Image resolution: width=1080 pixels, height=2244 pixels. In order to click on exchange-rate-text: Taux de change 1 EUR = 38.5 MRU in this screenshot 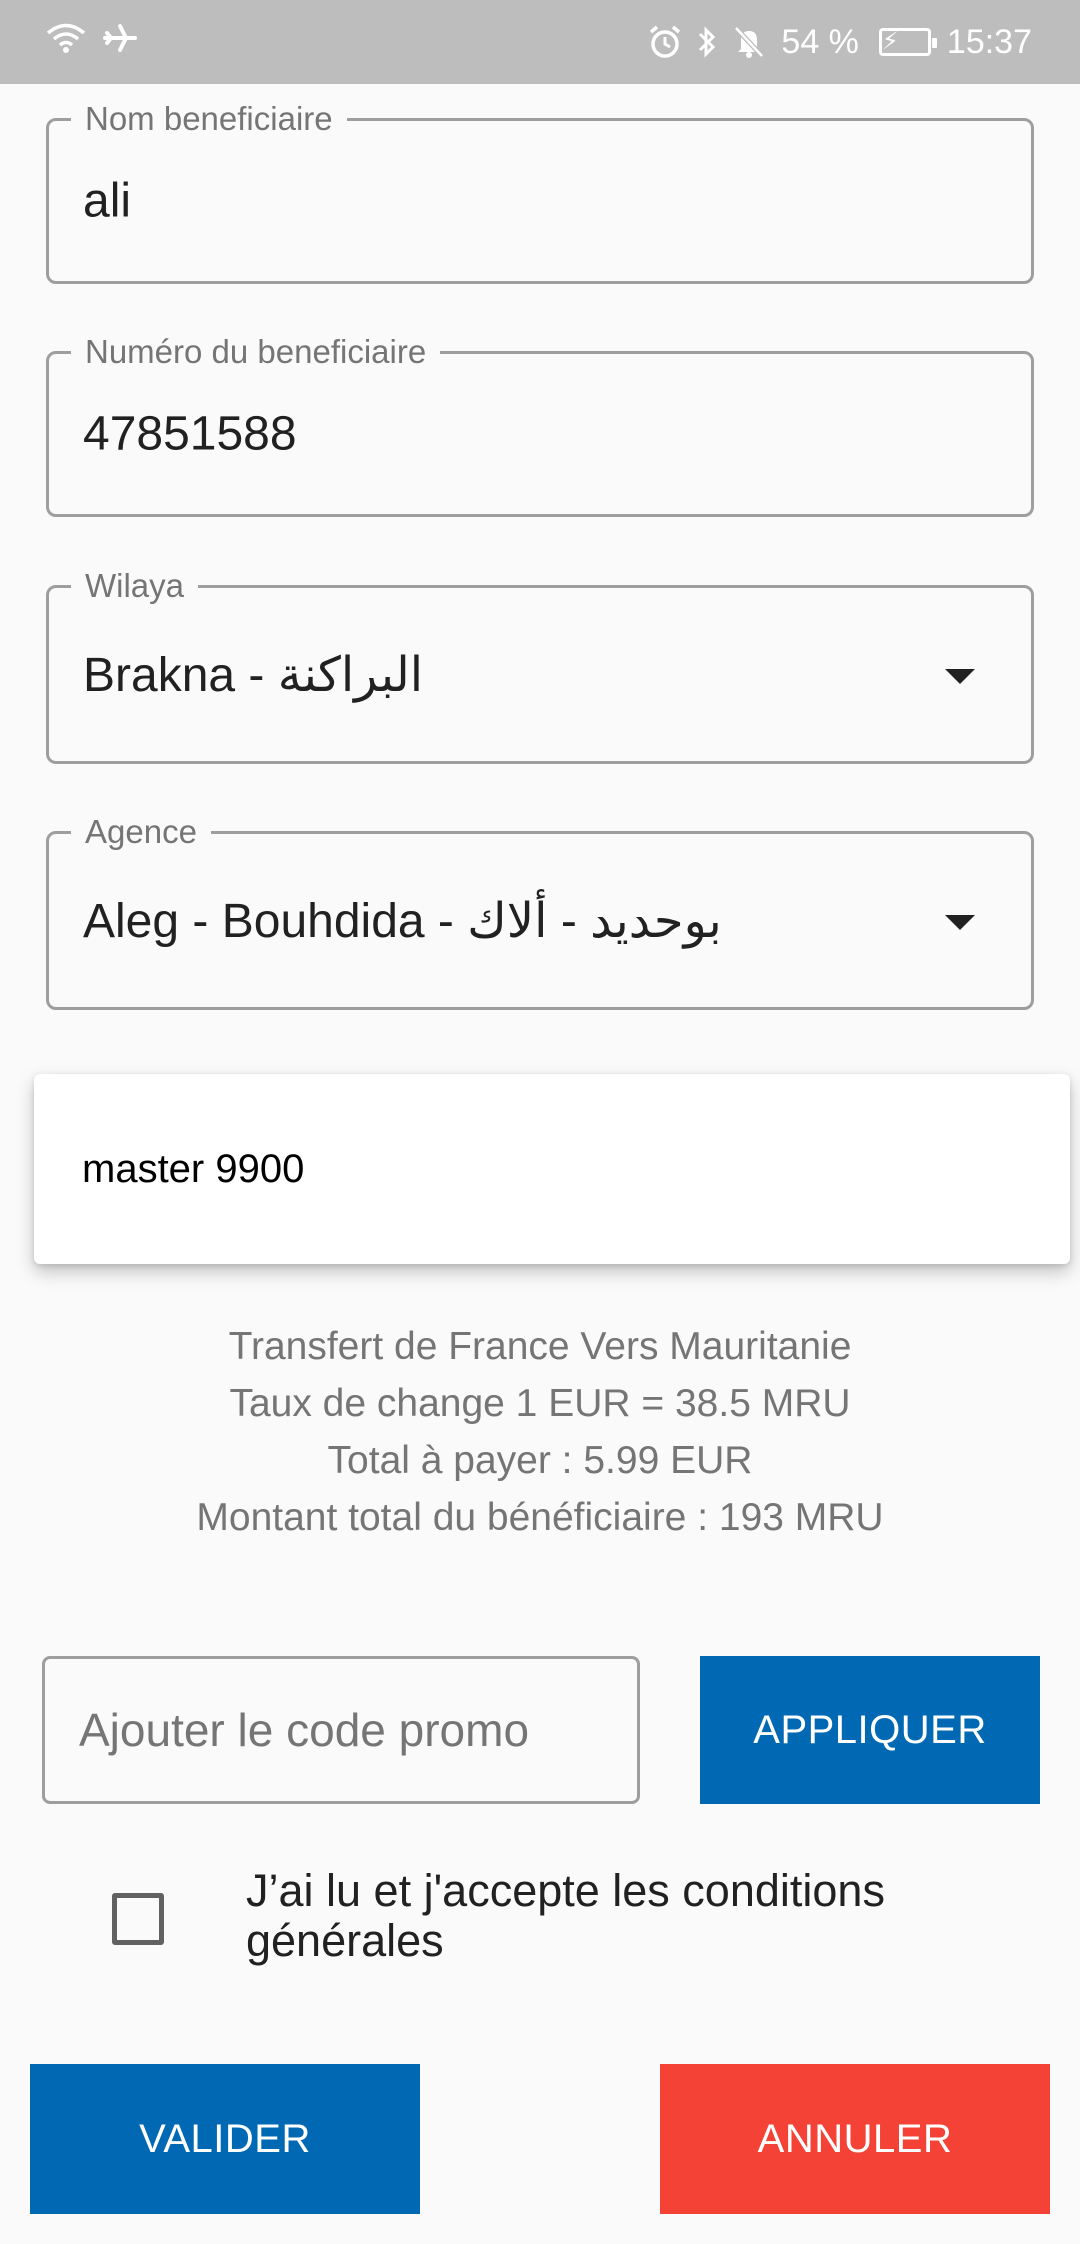, I will do `click(540, 1403)`.